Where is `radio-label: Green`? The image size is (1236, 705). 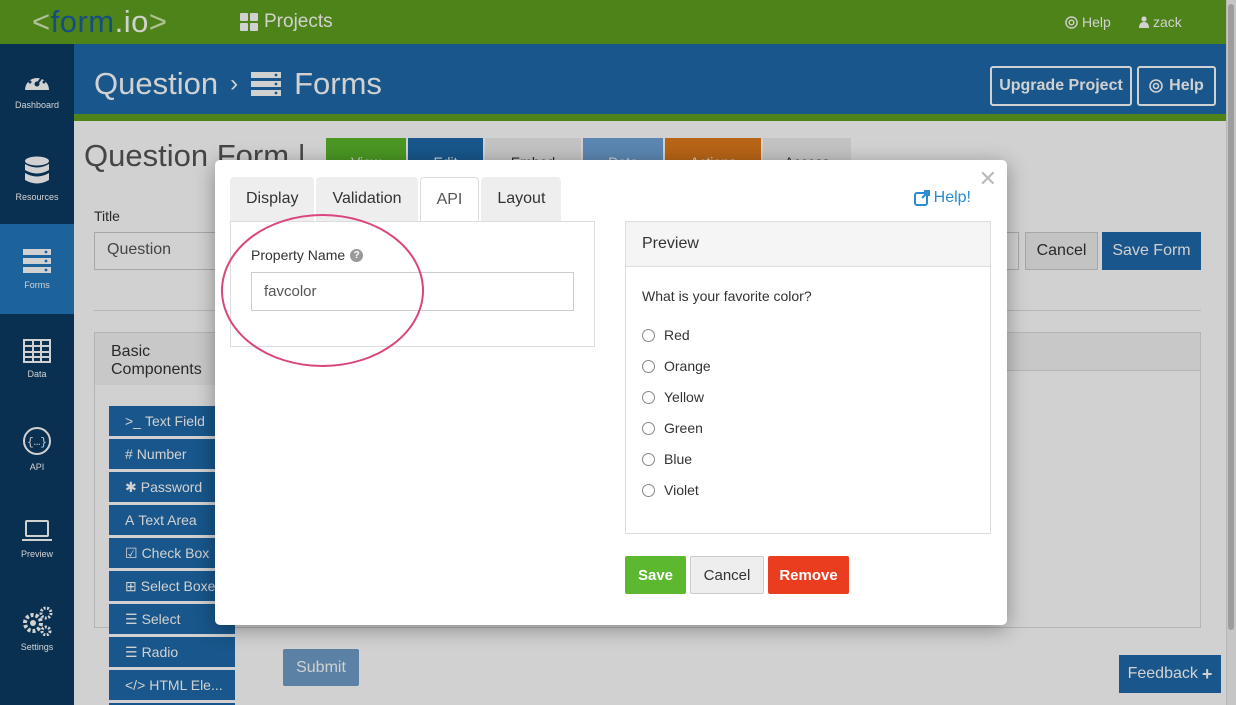
radio-label: Green is located at coordinates (683, 428).